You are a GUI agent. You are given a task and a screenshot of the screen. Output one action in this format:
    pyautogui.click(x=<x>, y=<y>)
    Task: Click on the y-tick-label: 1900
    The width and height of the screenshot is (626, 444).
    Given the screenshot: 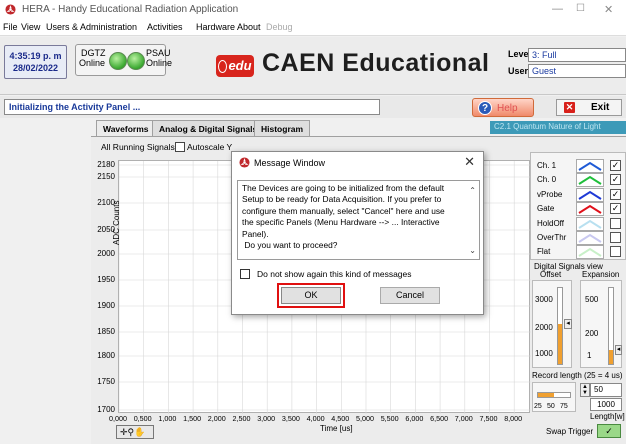 What is the action you would take?
    pyautogui.click(x=106, y=305)
    